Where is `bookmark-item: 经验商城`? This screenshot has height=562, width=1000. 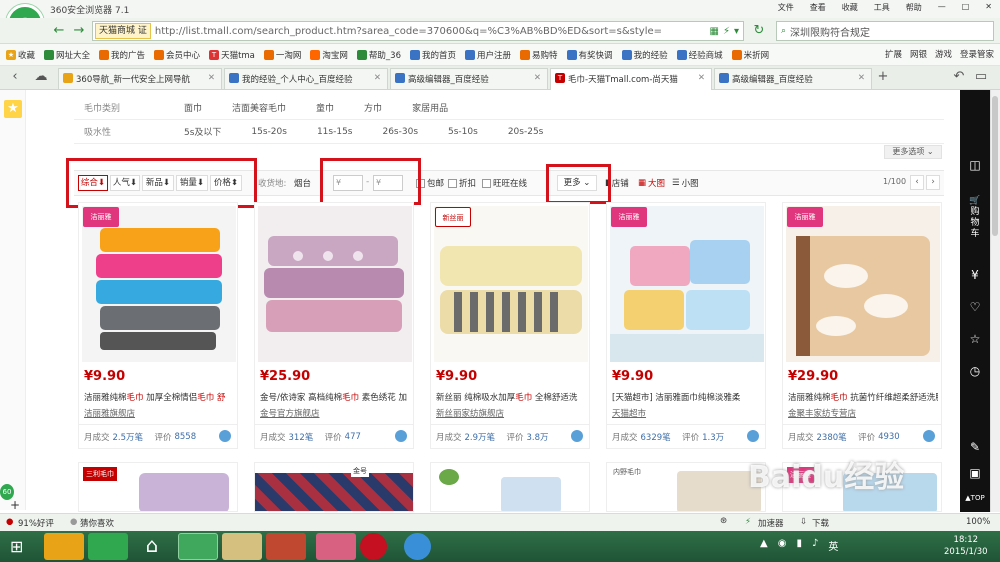
bookmark-item: 经验商城 is located at coordinates (699, 55).